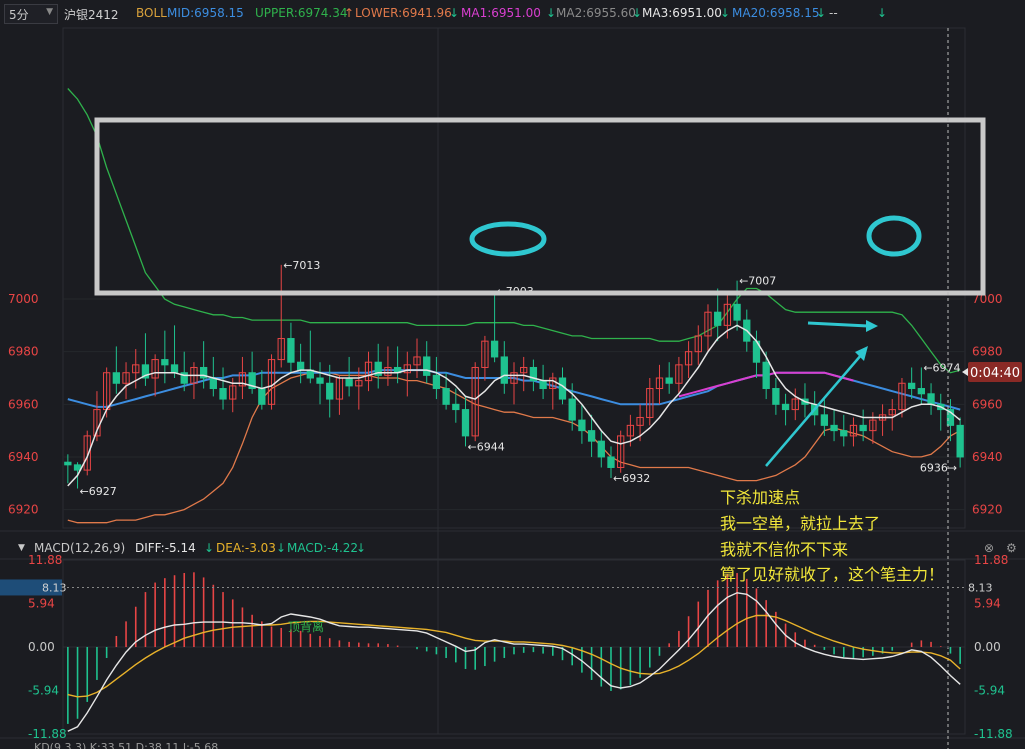  What do you see at coordinates (323, 548) in the screenshot?
I see `macd-value: MACD:-4.22` at bounding box center [323, 548].